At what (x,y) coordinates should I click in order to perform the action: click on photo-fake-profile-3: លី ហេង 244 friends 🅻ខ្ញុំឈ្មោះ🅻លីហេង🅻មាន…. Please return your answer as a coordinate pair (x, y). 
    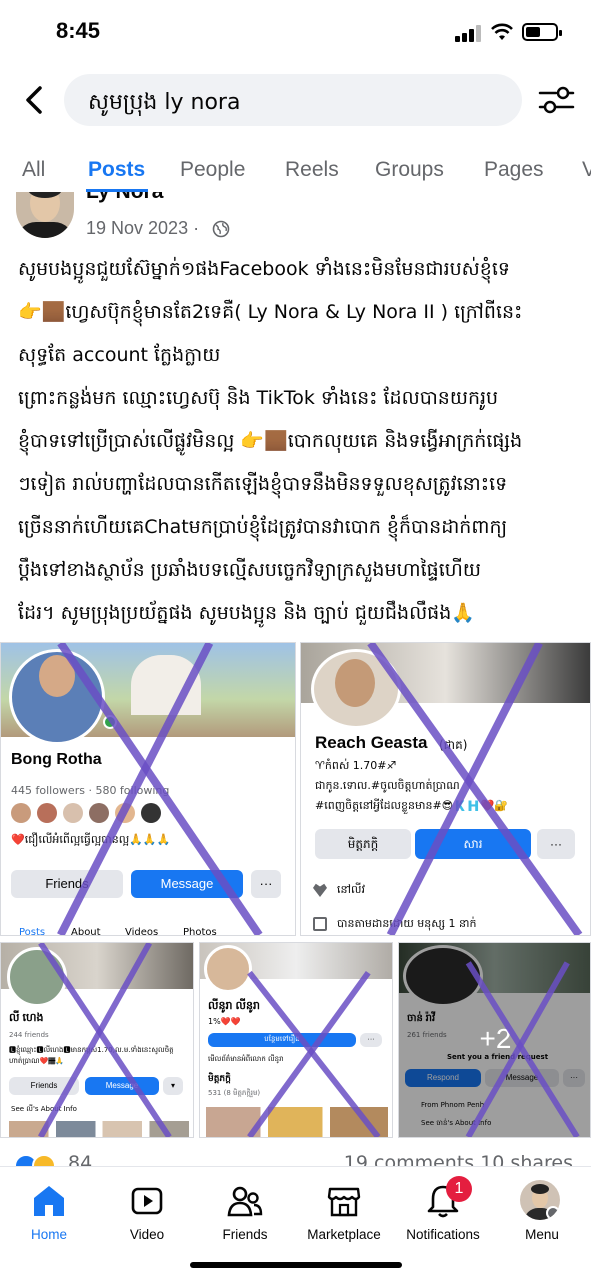
    Looking at the image, I should click on (97, 1040).